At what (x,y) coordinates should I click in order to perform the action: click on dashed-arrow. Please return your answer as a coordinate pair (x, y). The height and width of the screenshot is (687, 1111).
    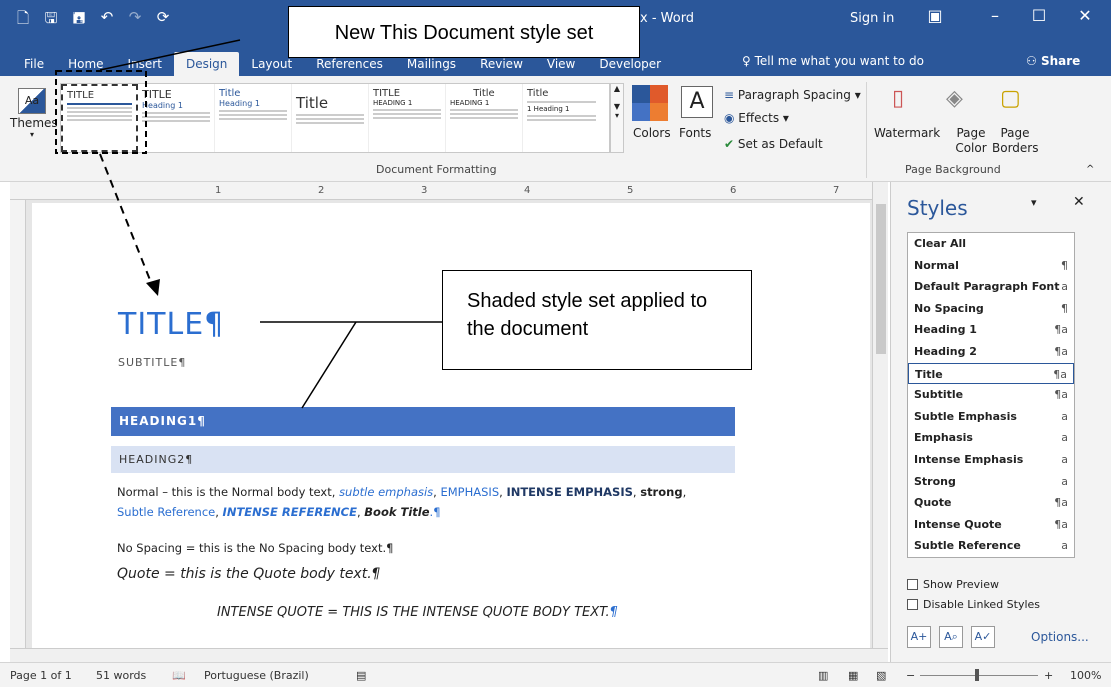
    Looking at the image, I should click on (126, 219).